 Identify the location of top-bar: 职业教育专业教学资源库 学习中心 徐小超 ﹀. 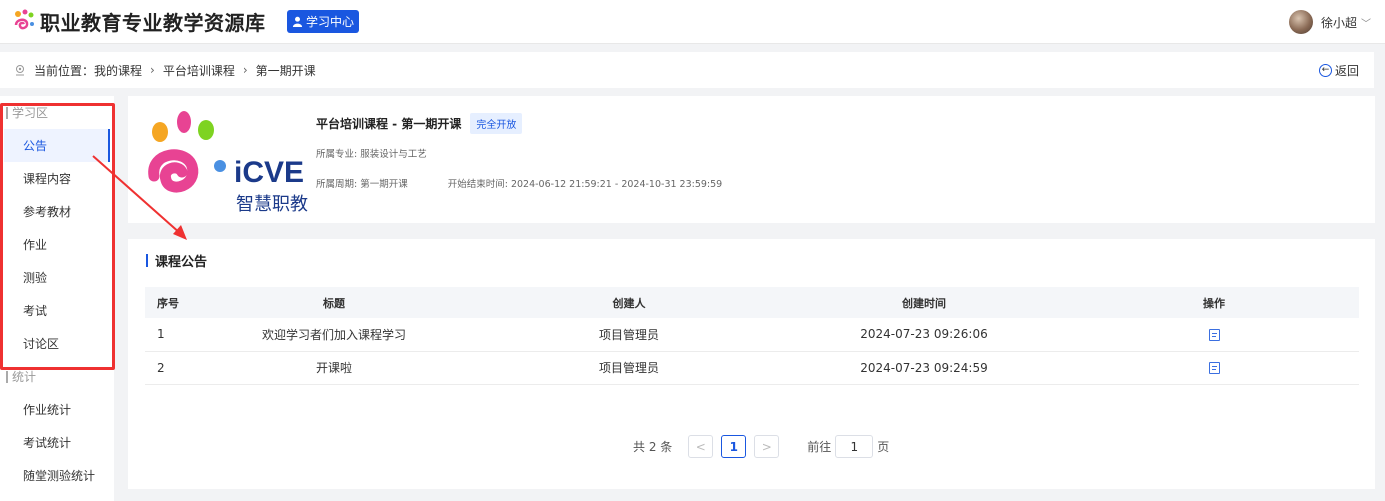
(692, 22).